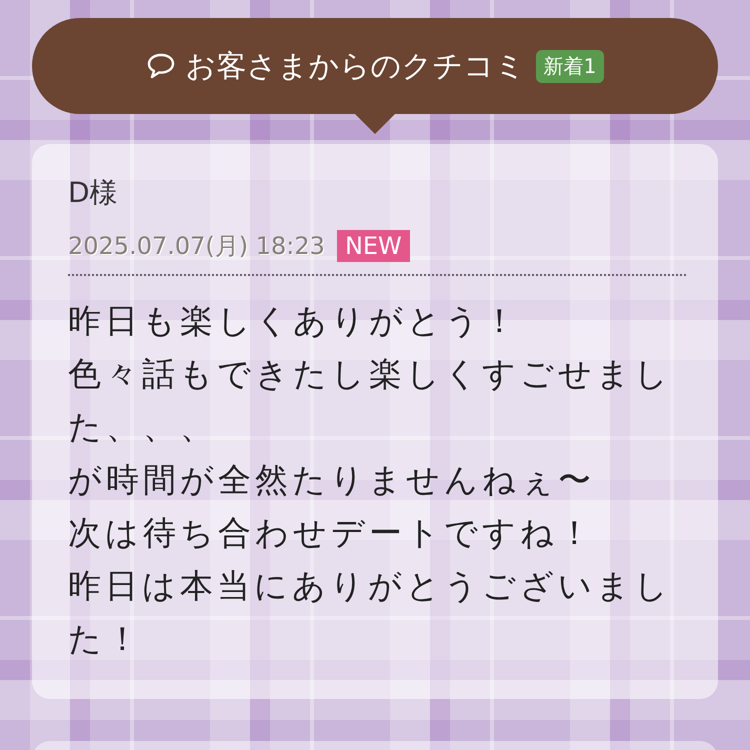 The height and width of the screenshot is (750, 750). I want to click on review-message-line: 昨日も楽しくありがとう！, so click(294, 321).